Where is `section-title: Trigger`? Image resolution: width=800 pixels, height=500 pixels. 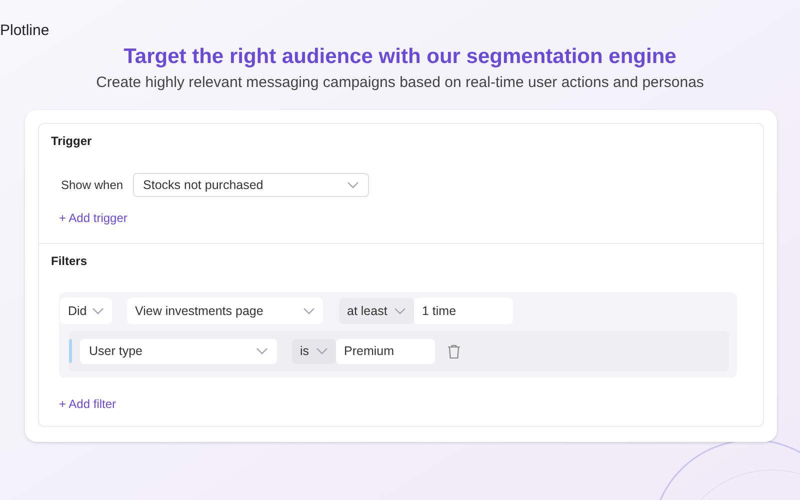
section-title: Trigger is located at coordinates (72, 141).